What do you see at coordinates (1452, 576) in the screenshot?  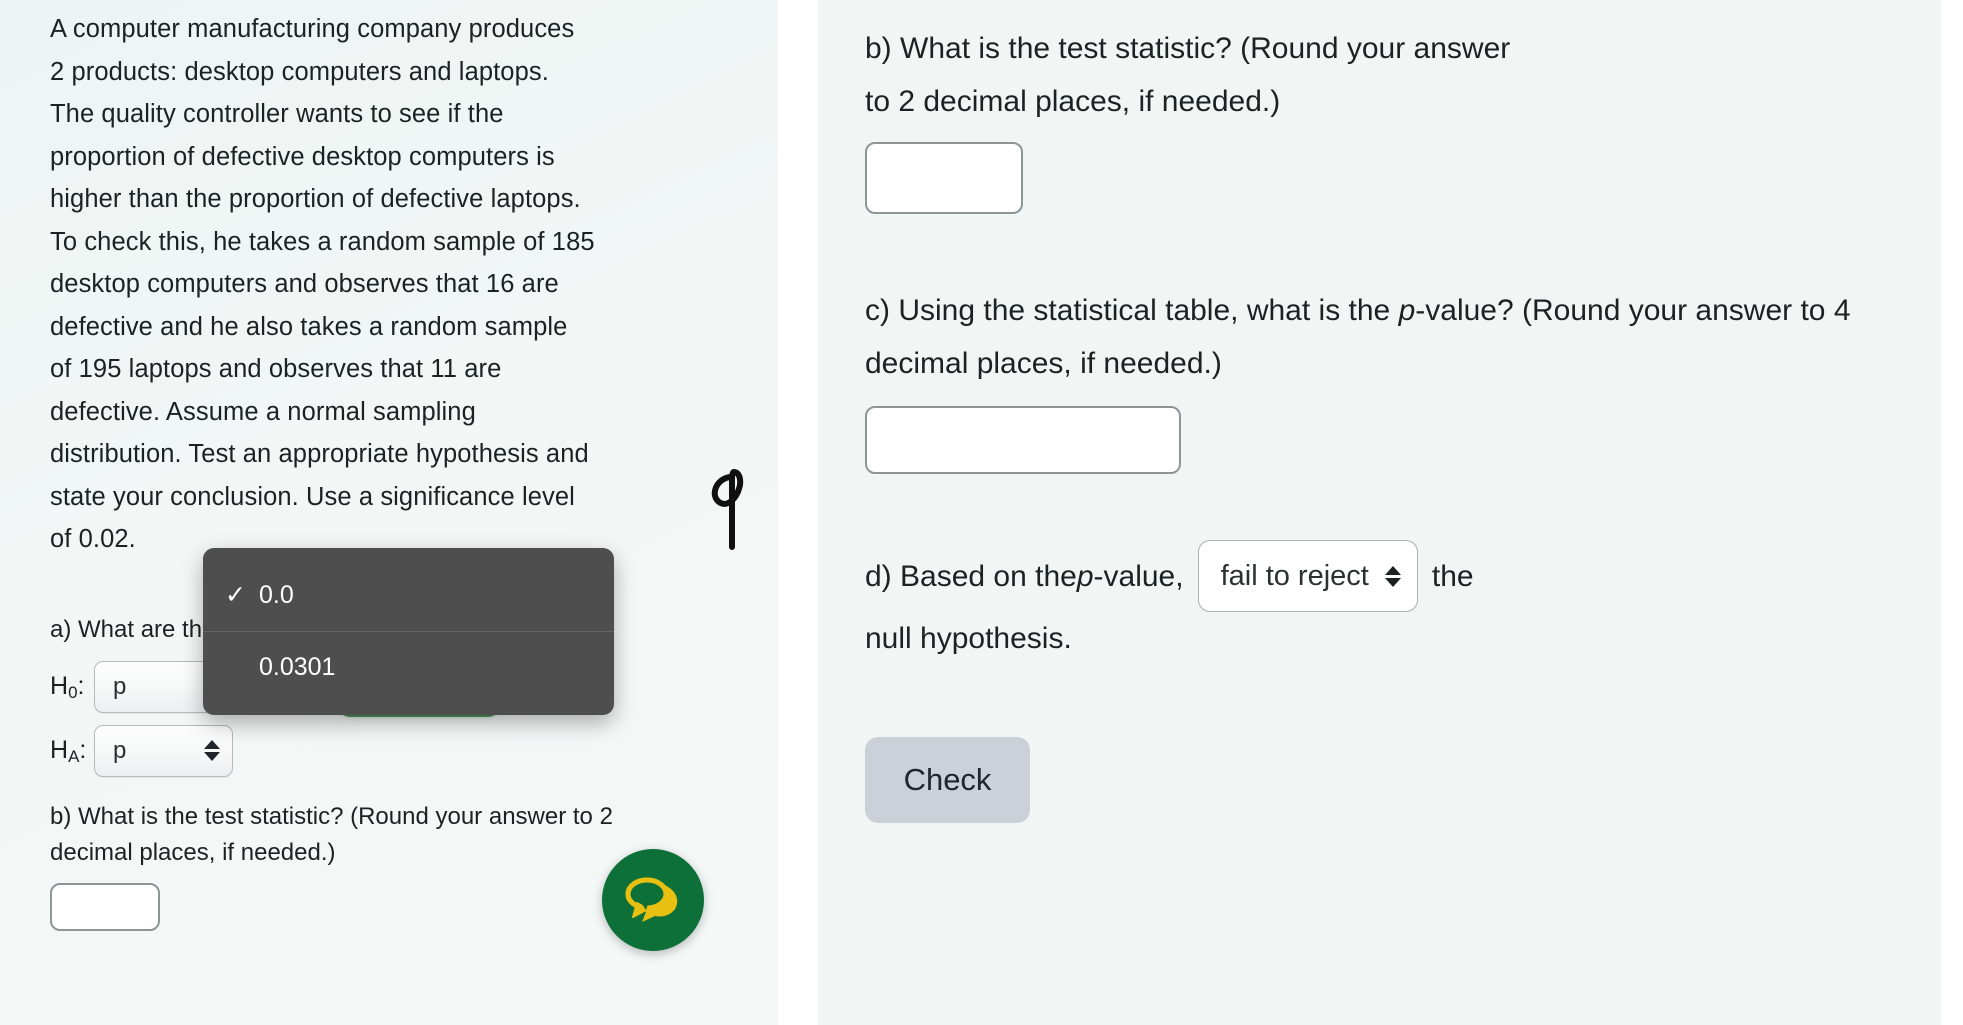 I see `question-d-trailing-word: the` at bounding box center [1452, 576].